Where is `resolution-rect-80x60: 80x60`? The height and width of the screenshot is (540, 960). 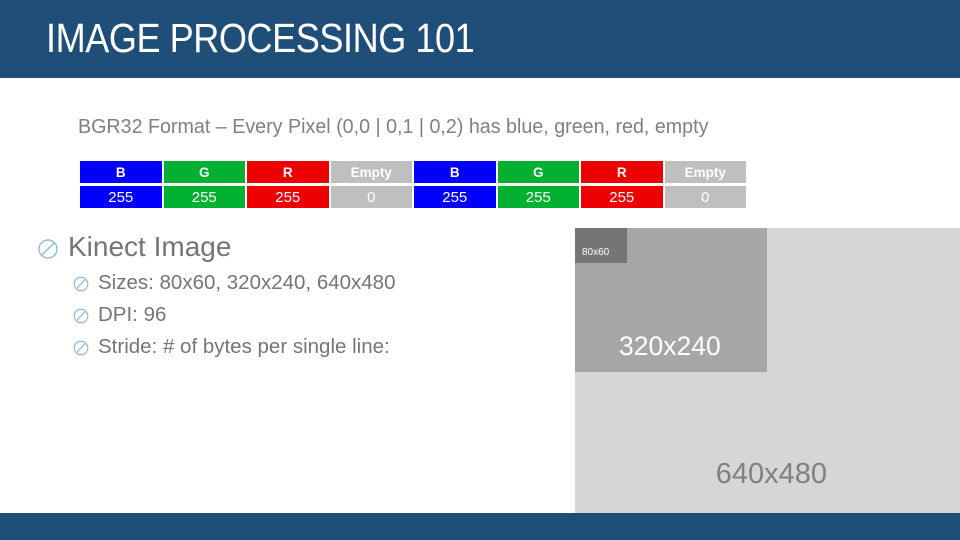
resolution-rect-80x60: 80x60 is located at coordinates (601, 245).